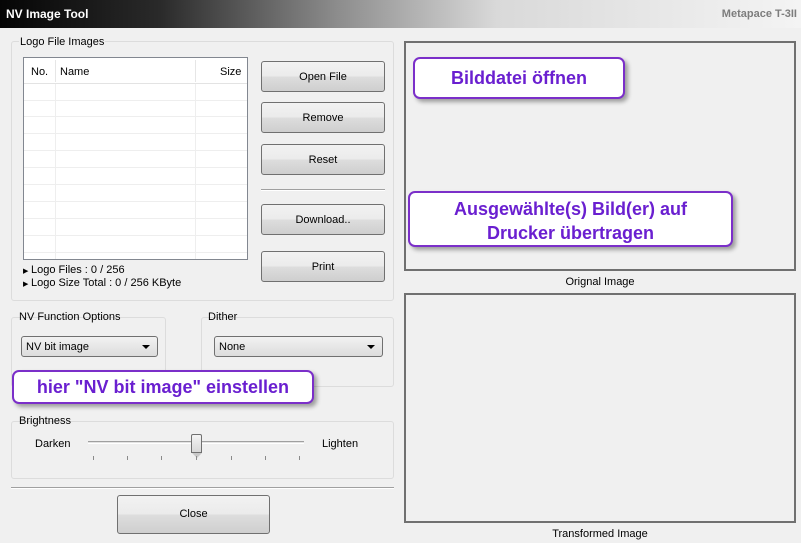 The image size is (801, 543). Describe the element at coordinates (53, 444) in the screenshot. I see `darken-label: Darken` at that location.